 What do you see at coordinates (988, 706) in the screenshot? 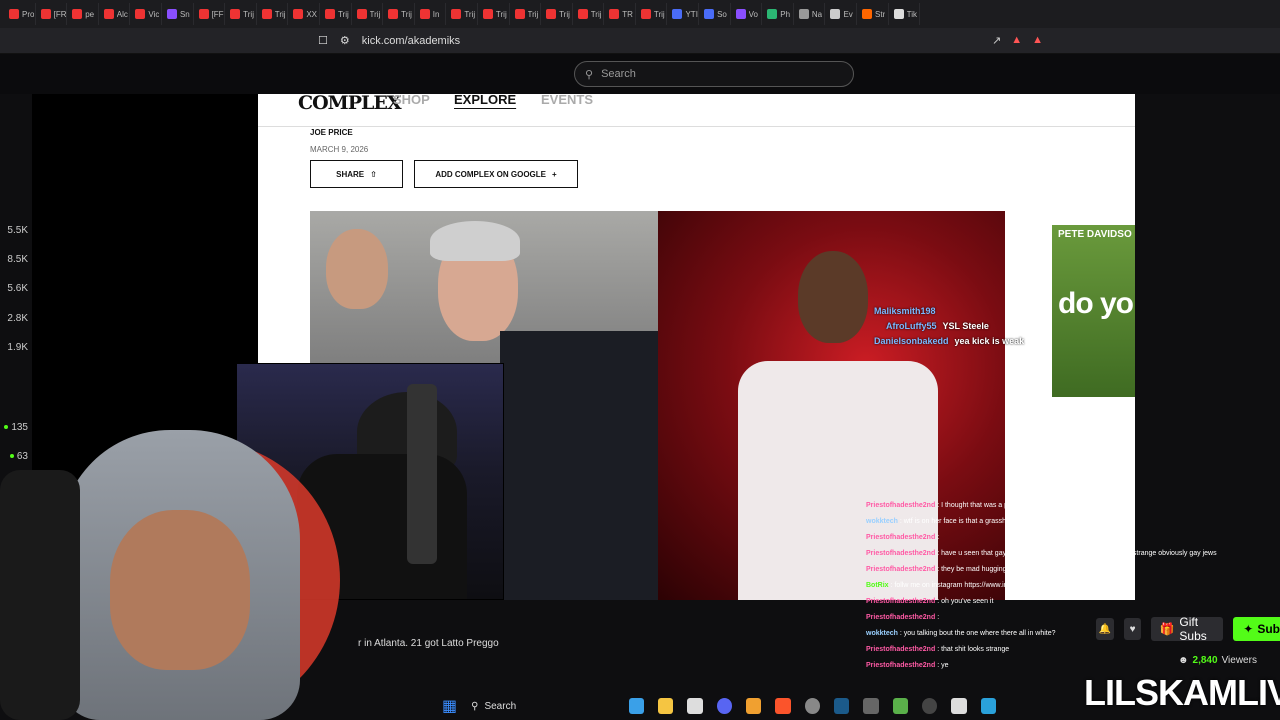
I see `telegram-icon` at bounding box center [988, 706].